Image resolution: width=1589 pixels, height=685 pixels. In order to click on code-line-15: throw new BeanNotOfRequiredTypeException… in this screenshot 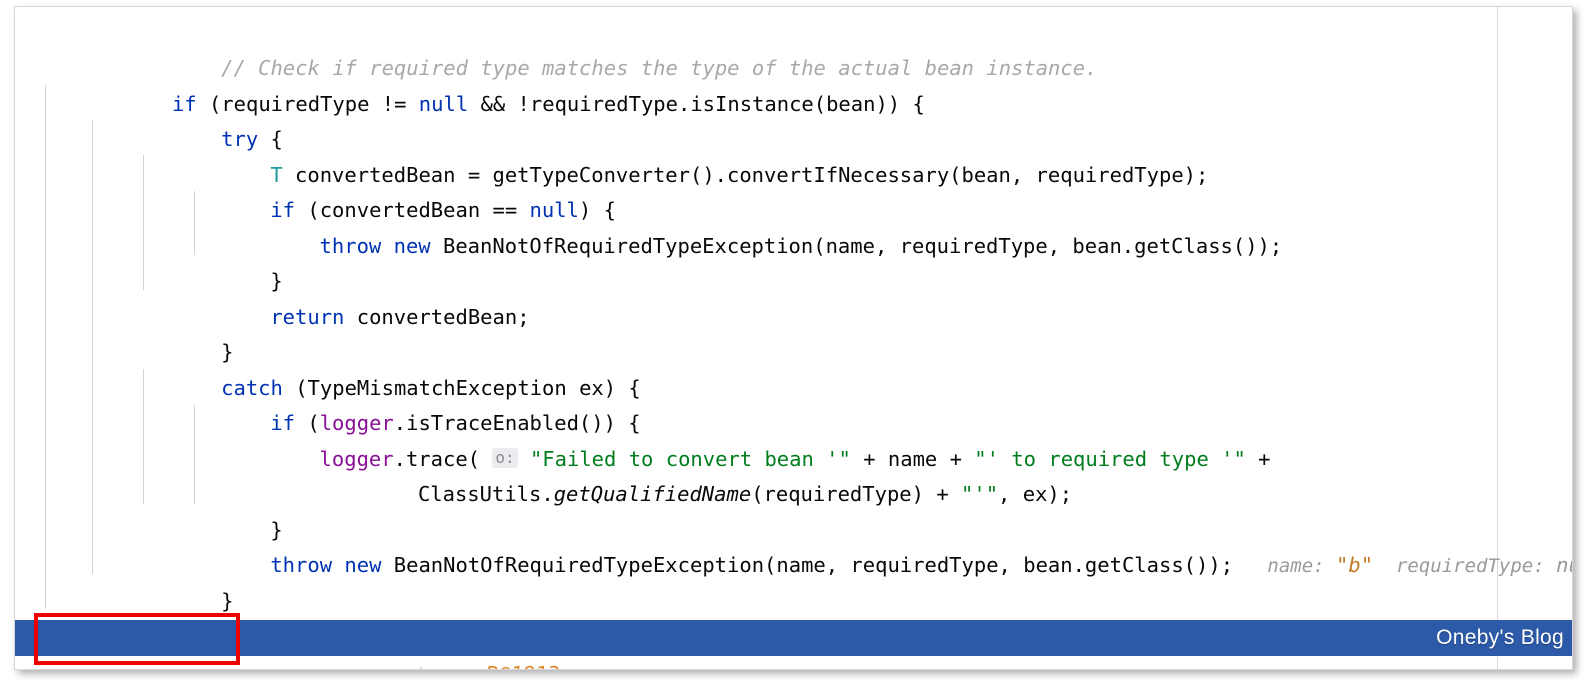, I will do `click(793, 545)`.